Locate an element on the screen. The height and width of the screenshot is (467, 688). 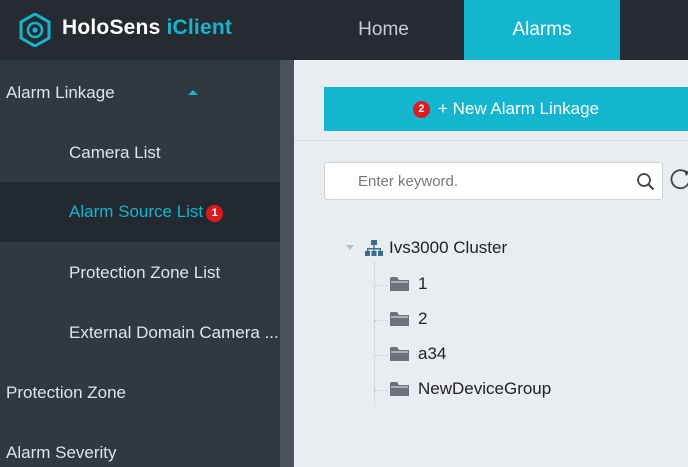
tree-guide-line is located at coordinates (374, 334).